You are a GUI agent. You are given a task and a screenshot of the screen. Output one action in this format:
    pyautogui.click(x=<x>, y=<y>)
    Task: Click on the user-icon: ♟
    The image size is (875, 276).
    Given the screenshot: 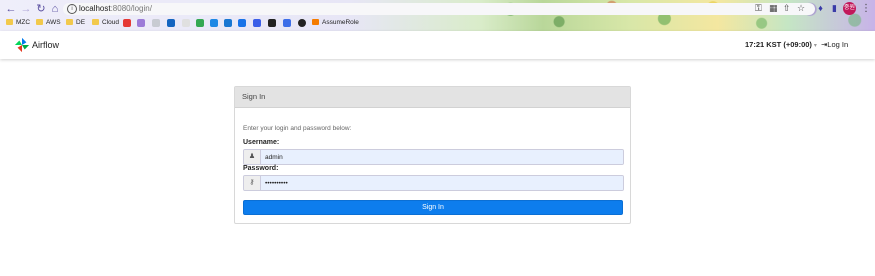 What is the action you would take?
    pyautogui.click(x=252, y=157)
    